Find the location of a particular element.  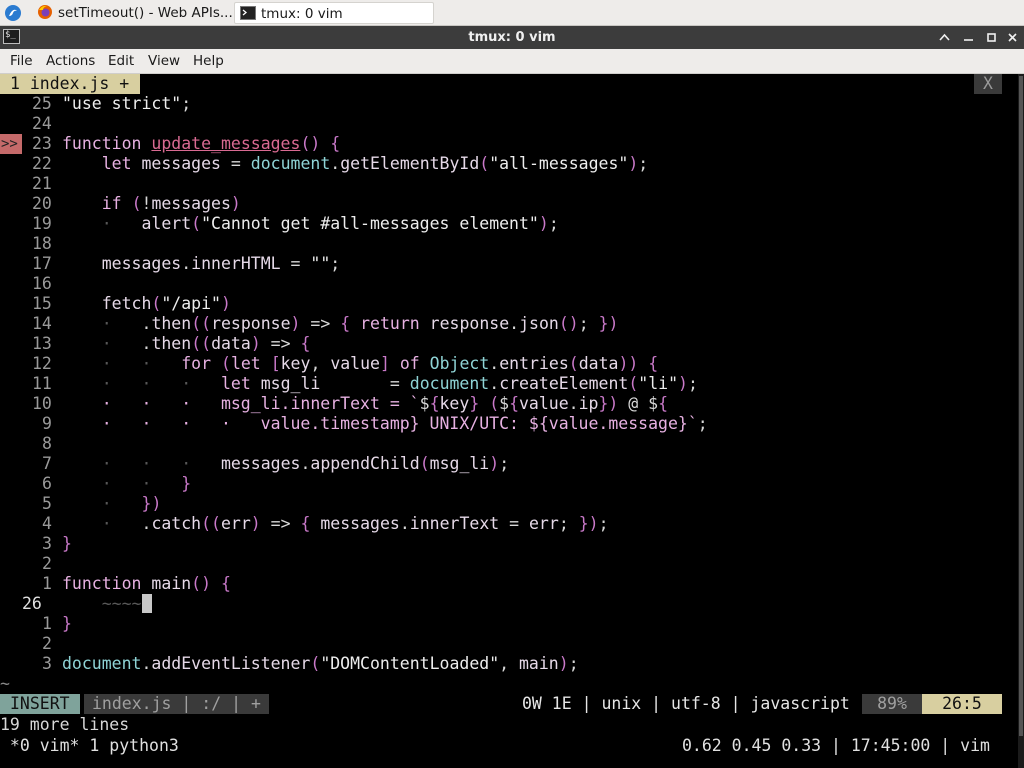

code-text: messages.innerHTML = ""; is located at coordinates (221, 263).